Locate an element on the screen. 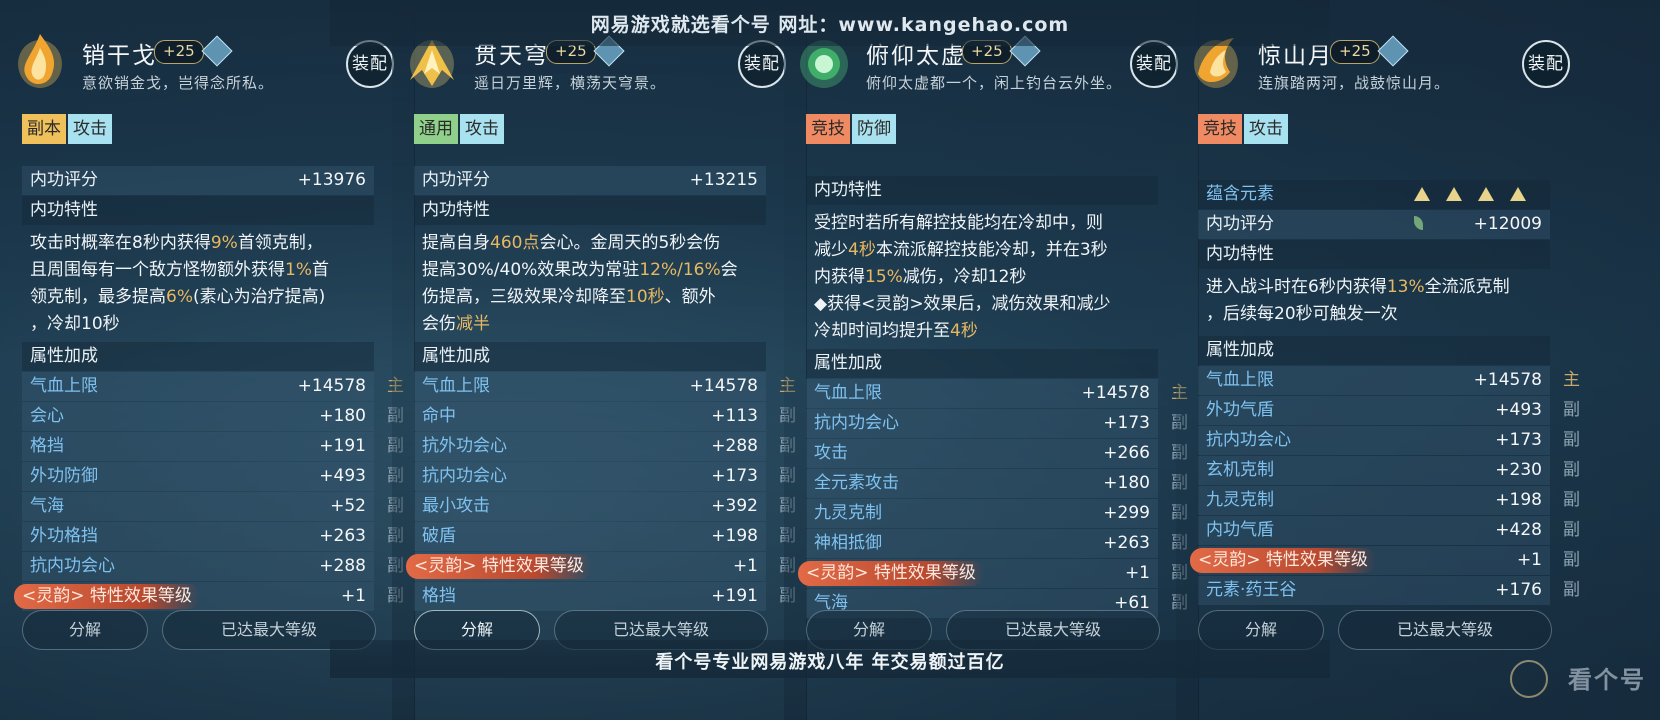 The height and width of the screenshot is (720, 1660). attr-row: 会心+180副 is located at coordinates (213, 416).